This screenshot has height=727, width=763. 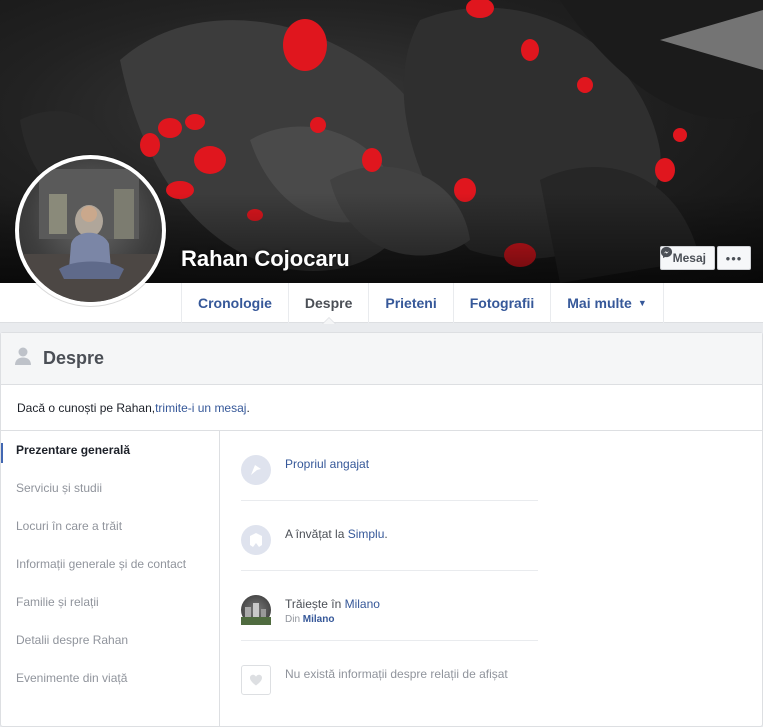 What do you see at coordinates (329, 303) in the screenshot?
I see `tab-about: Despre` at bounding box center [329, 303].